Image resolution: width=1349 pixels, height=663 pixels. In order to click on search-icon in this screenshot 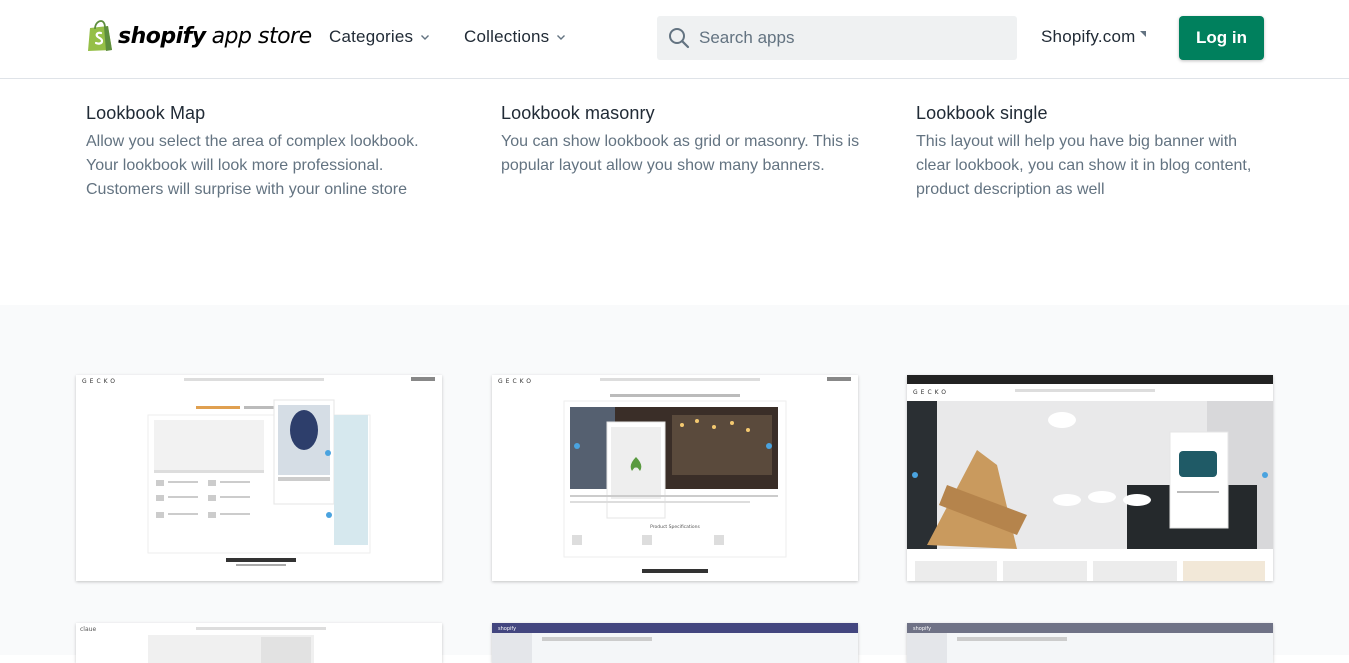, I will do `click(679, 38)`.